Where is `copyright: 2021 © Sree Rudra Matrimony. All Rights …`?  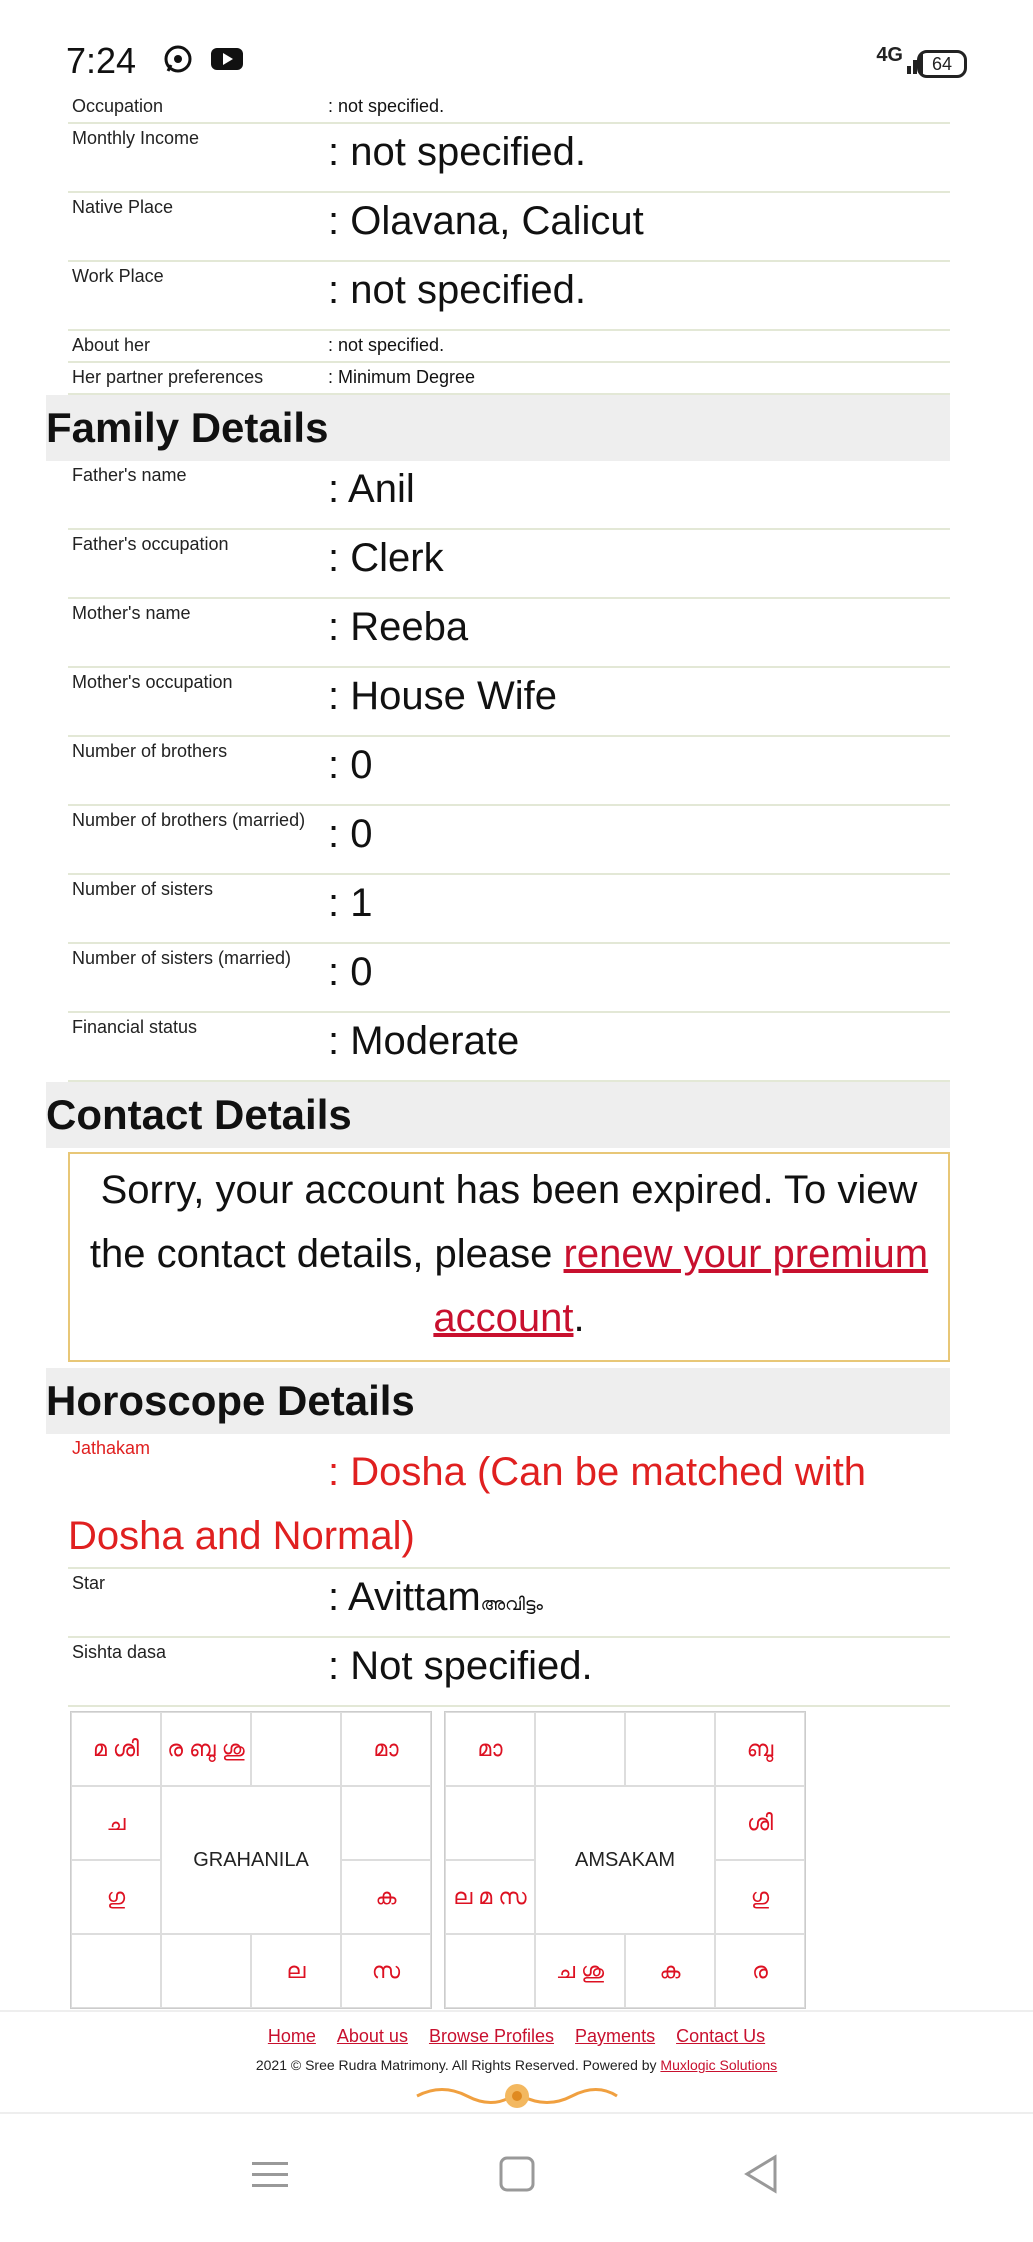 copyright: 2021 © Sree Rudra Matrimony. All Rights … is located at coordinates (516, 2065).